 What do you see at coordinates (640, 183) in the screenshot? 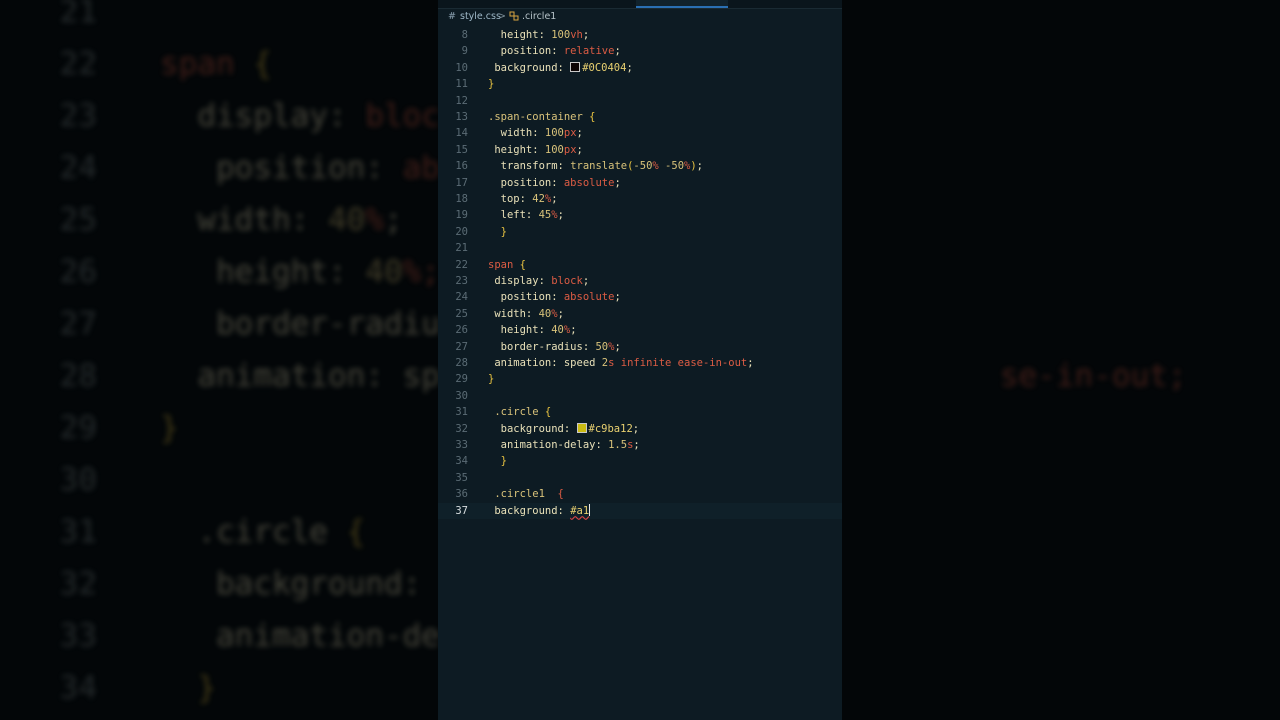
I see `code-line: 17 position: absolute;` at bounding box center [640, 183].